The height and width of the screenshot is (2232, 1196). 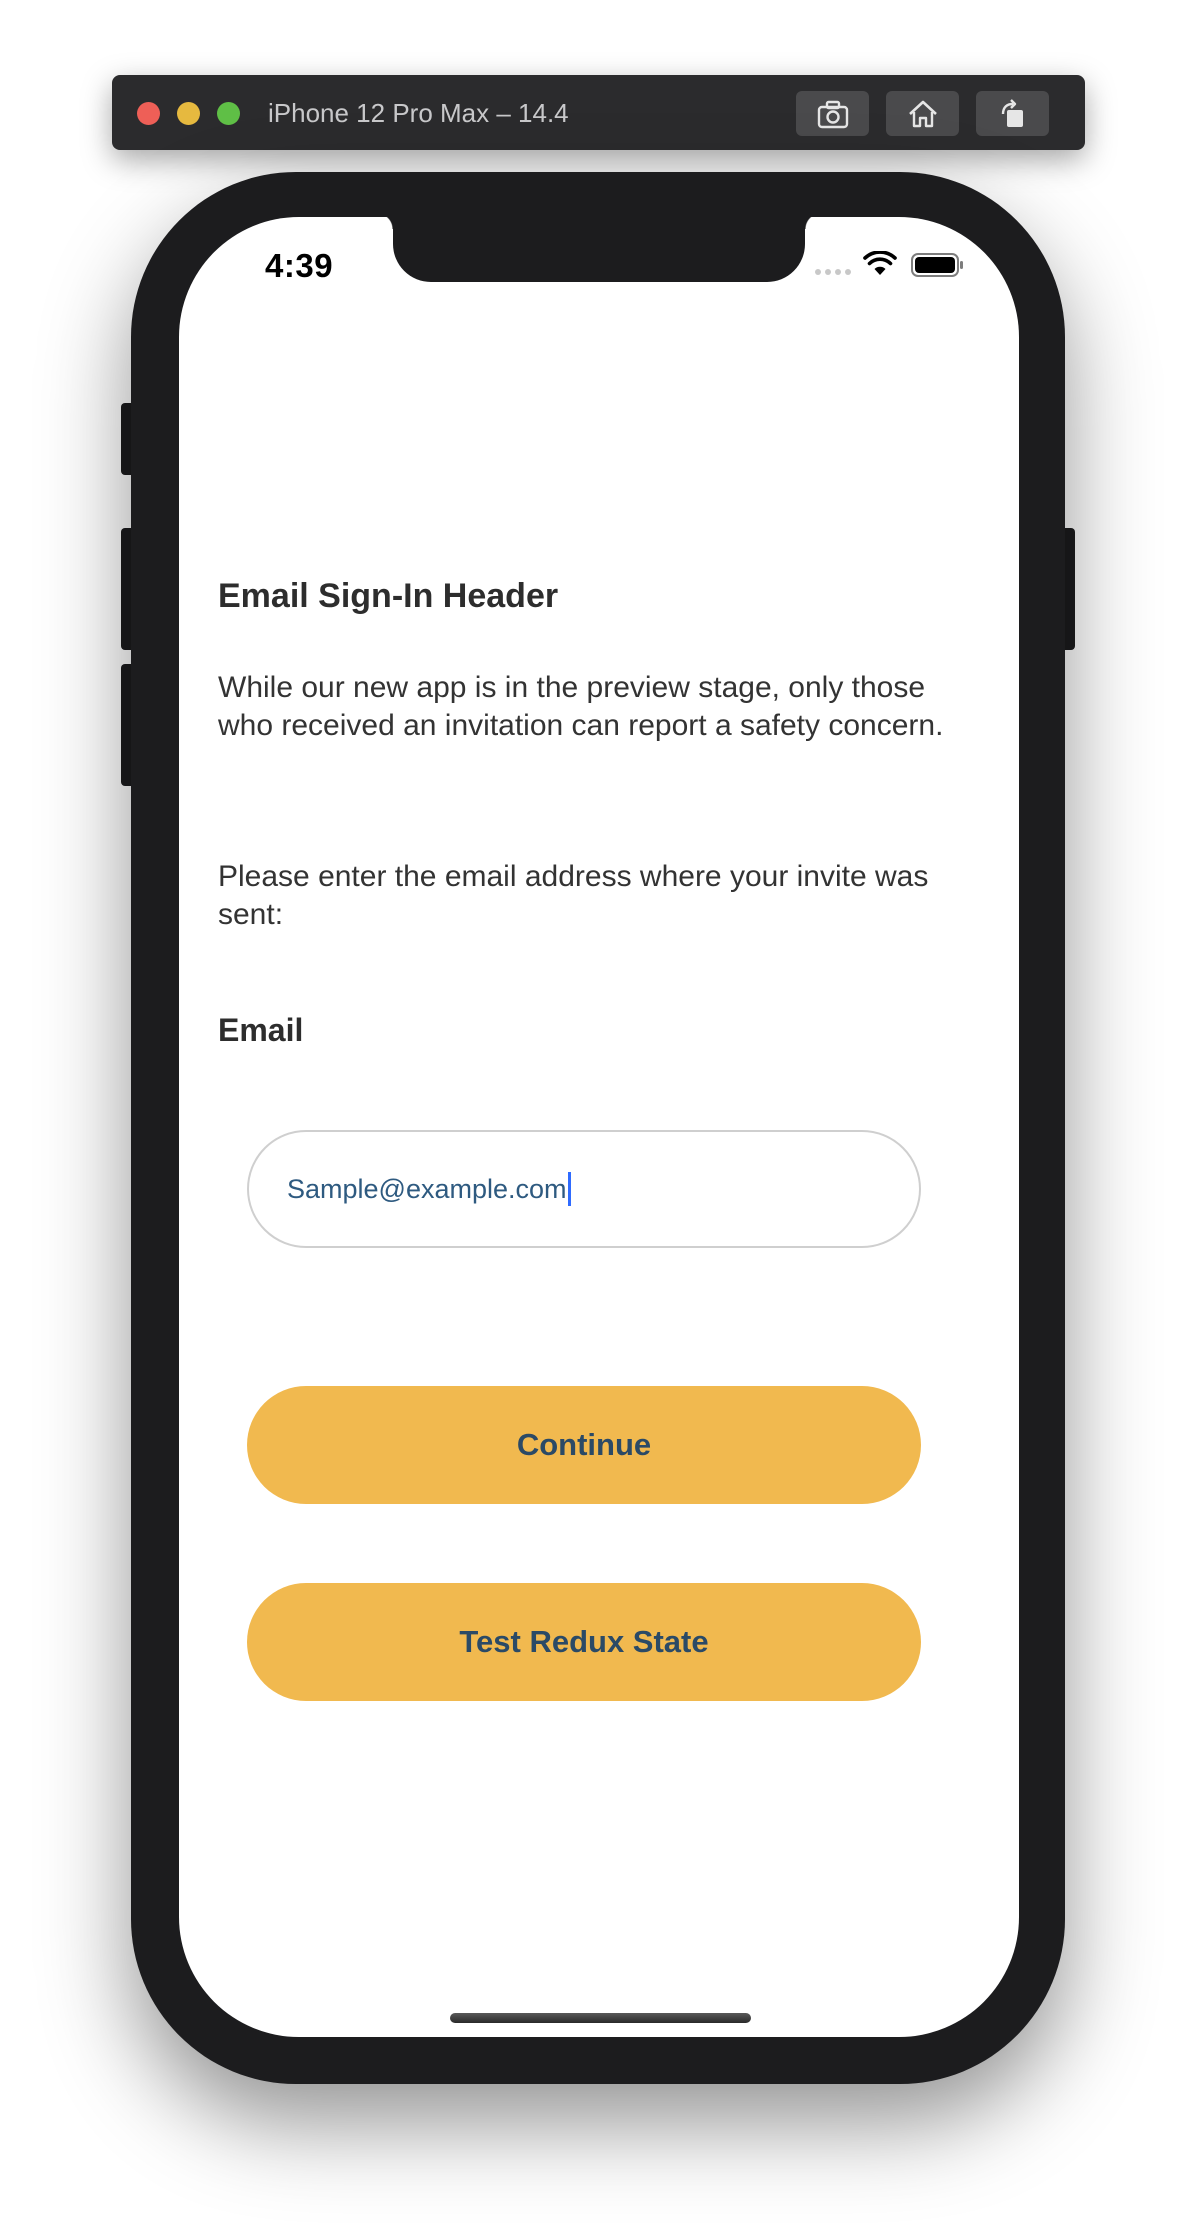 I want to click on email-input: Sample@example.com, so click(x=584, y=1189).